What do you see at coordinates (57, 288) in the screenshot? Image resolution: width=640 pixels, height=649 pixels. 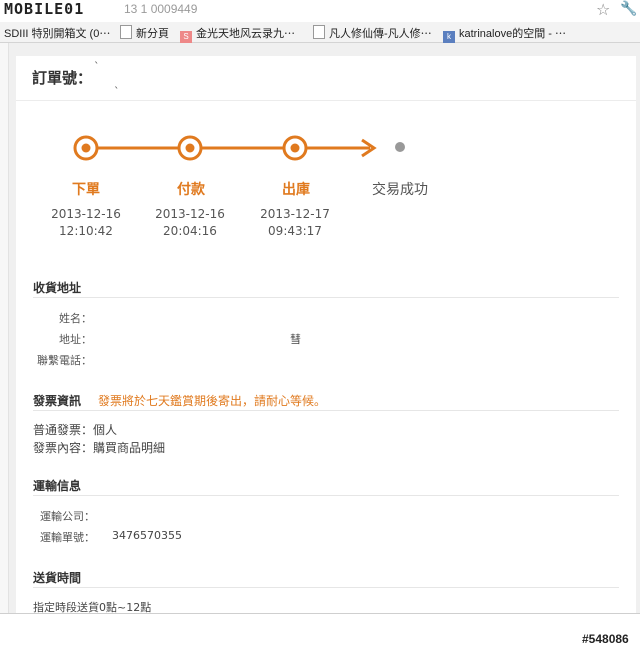 I see `shipping-address-title: 收貨地址` at bounding box center [57, 288].